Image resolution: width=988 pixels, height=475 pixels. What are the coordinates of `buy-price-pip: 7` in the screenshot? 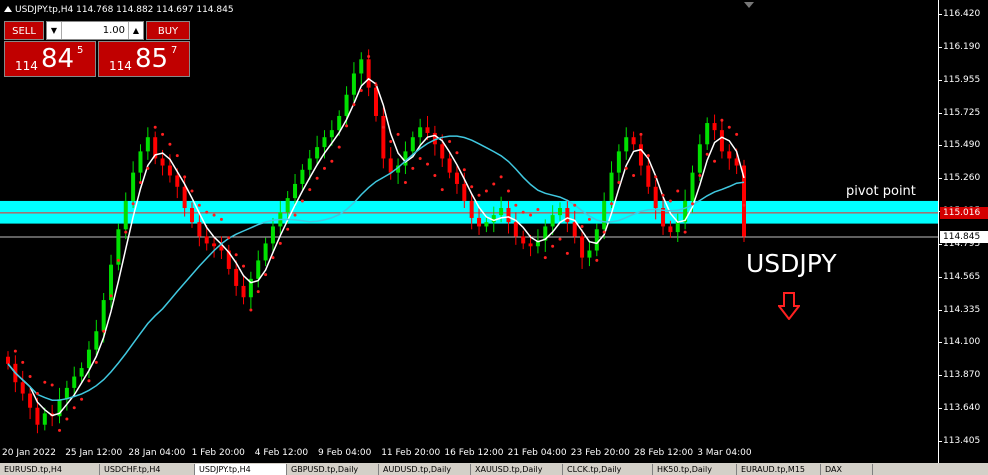 It's located at (174, 50).